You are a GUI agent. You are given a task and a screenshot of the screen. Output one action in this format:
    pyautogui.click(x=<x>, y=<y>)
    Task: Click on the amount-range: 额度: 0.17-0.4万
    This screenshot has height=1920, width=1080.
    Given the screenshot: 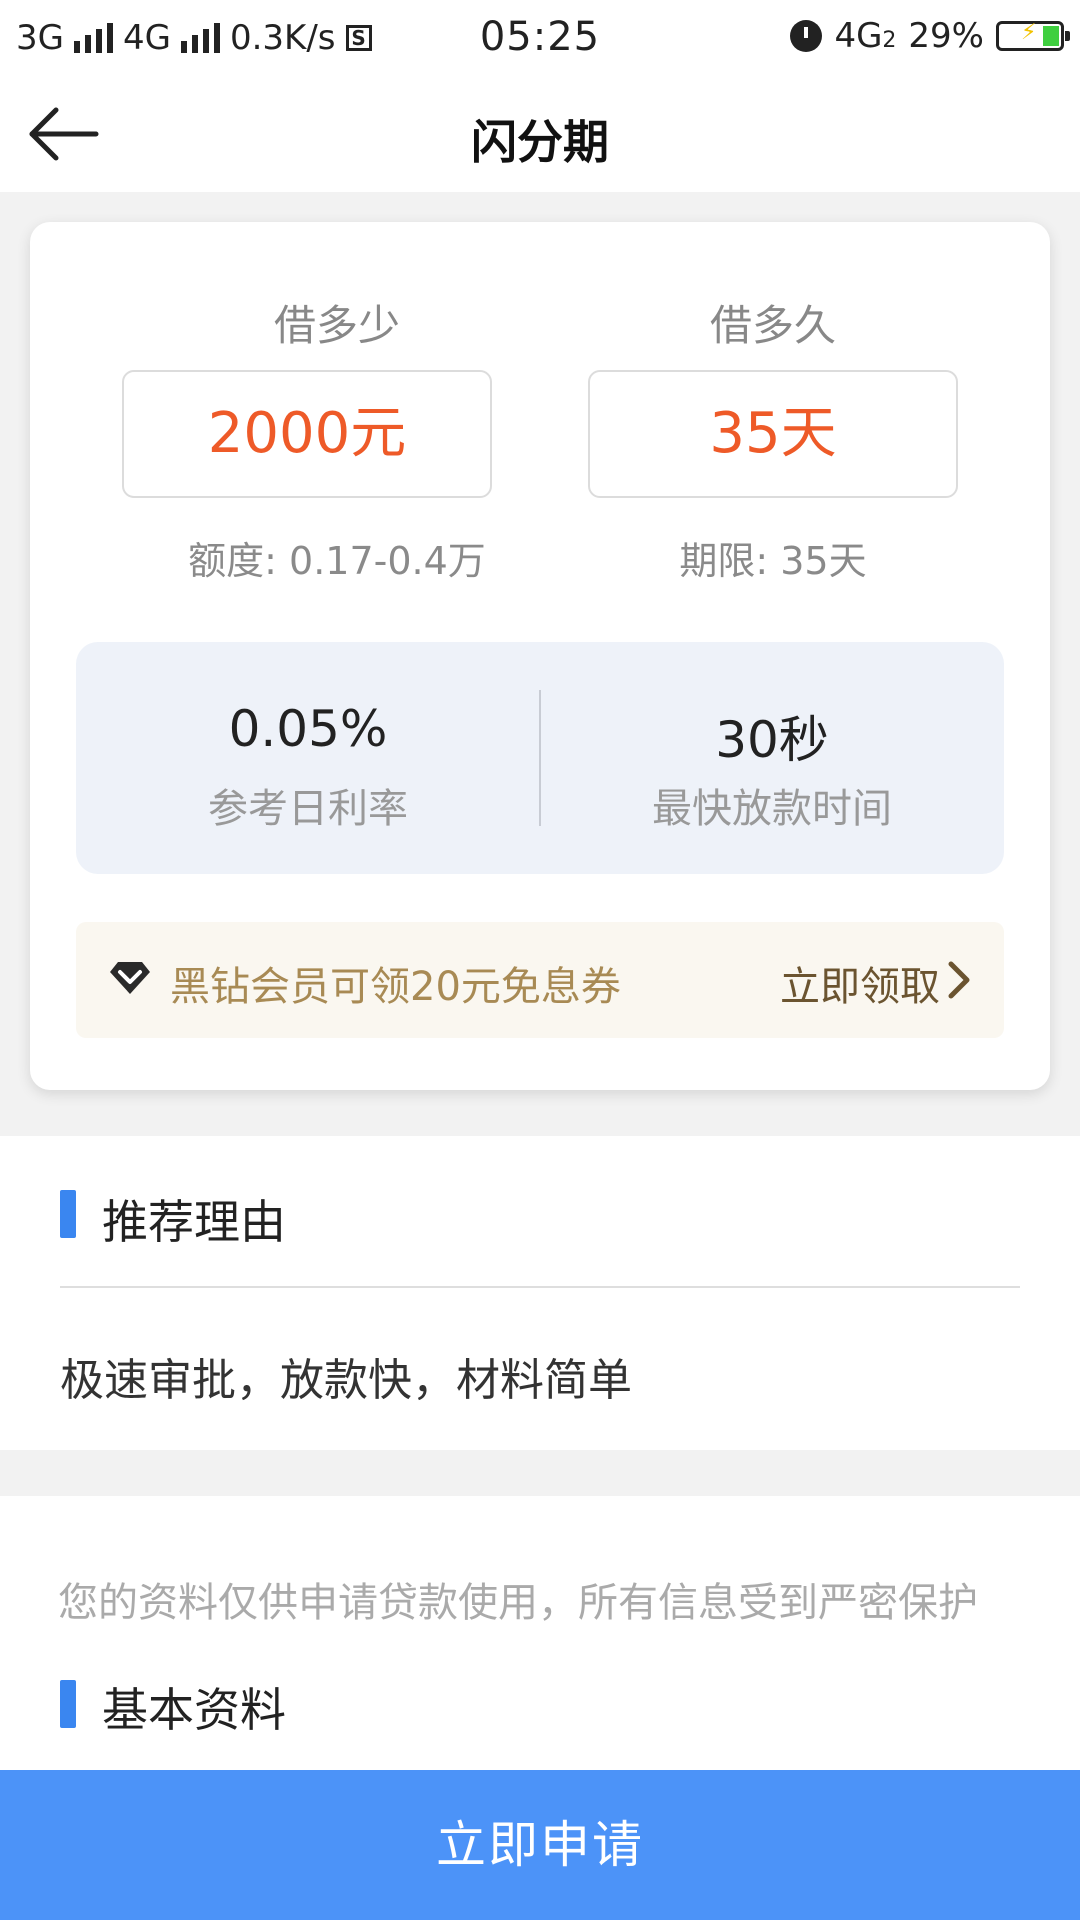 What is the action you would take?
    pyautogui.click(x=337, y=561)
    